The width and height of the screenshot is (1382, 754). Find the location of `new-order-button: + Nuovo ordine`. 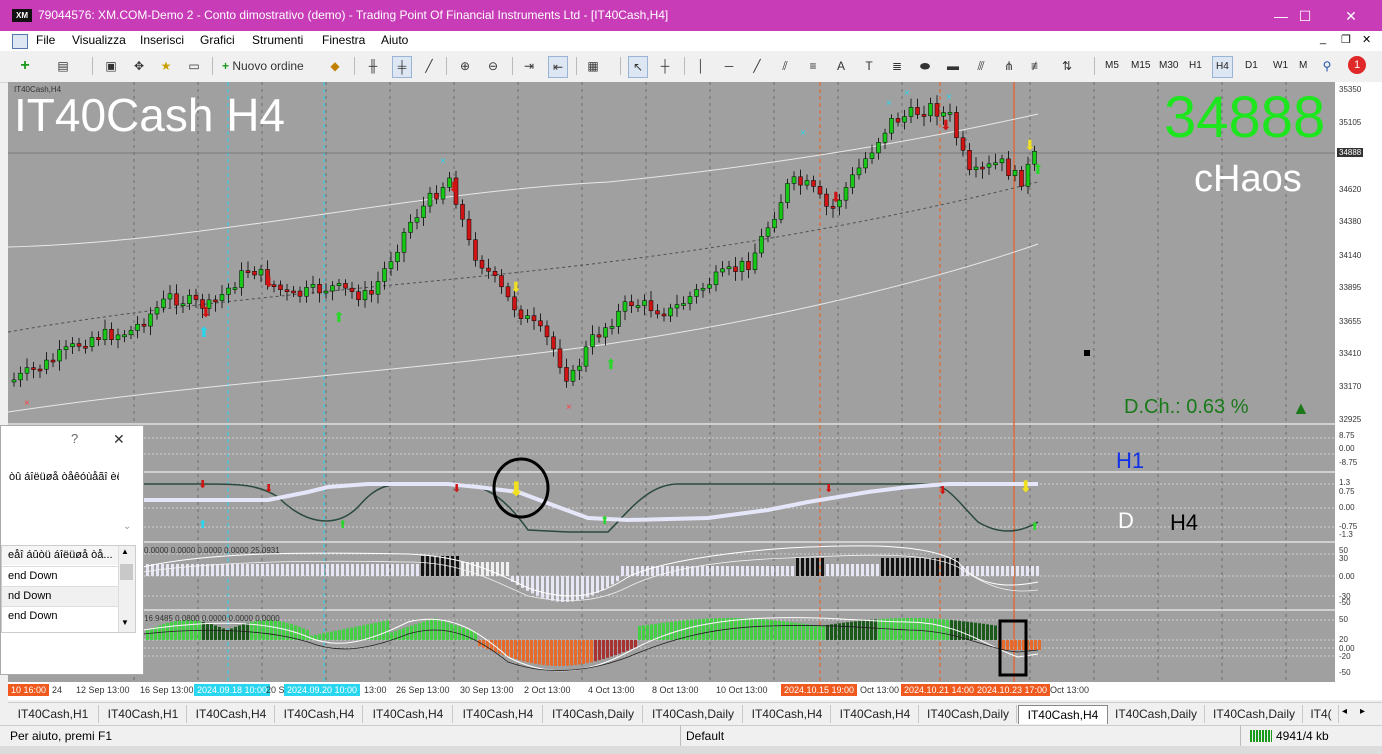

new-order-button: + Nuovo ordine is located at coordinates (272, 66).